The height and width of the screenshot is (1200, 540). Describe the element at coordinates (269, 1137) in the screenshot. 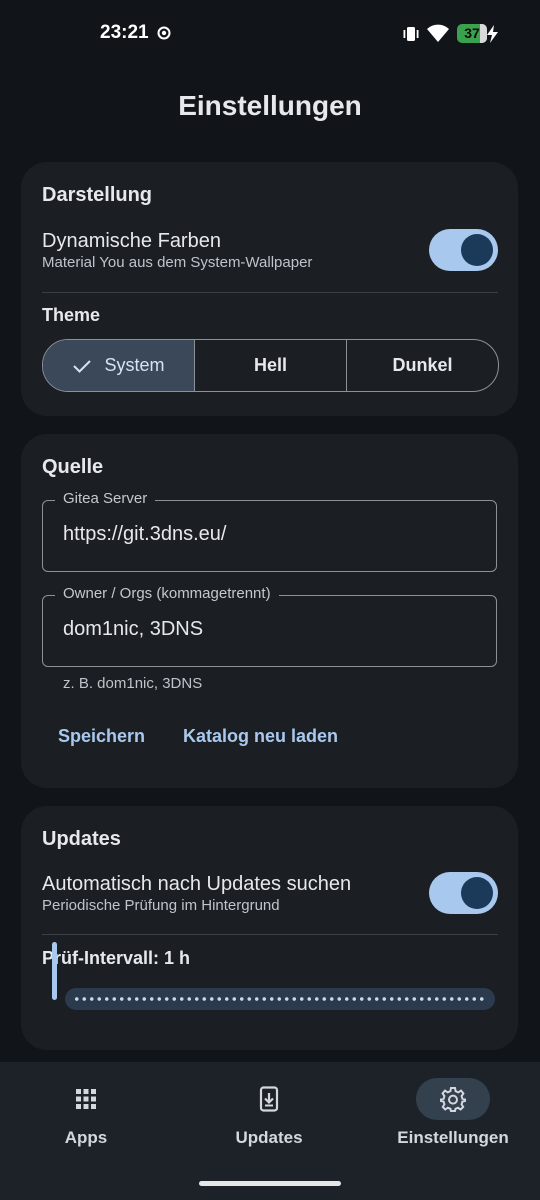

I see `nav-label: Updates` at that location.